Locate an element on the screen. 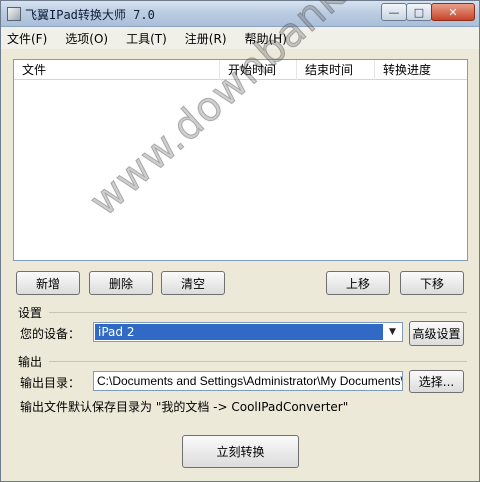 The width and height of the screenshot is (480, 482). settings-divider is located at coordinates (258, 312).